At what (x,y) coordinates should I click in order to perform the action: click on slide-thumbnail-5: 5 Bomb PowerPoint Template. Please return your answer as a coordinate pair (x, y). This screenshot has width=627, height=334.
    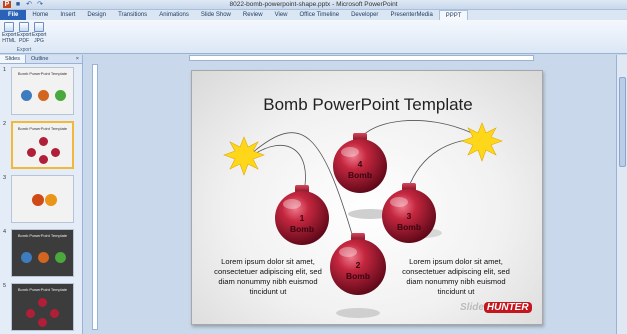
    Looking at the image, I should click on (42, 308).